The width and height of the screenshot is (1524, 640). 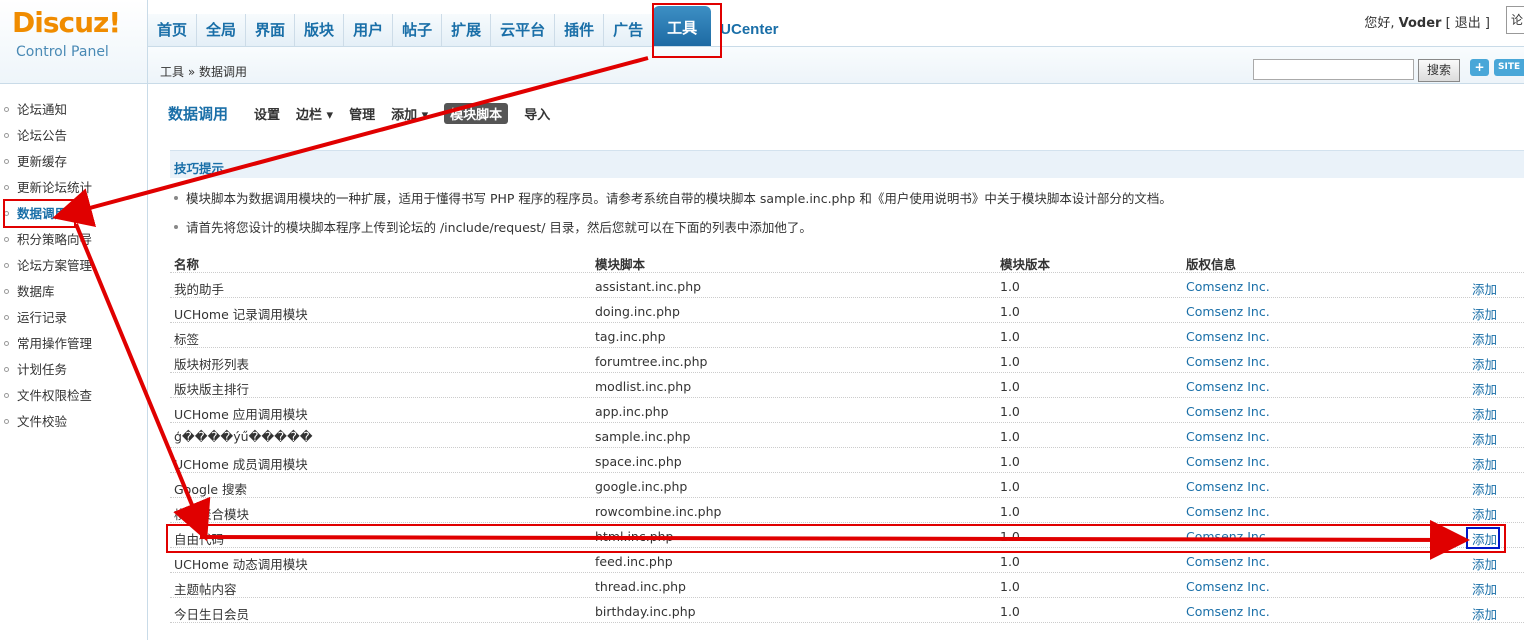 What do you see at coordinates (418, 30) in the screenshot?
I see `nav-tab-posts: 帖子` at bounding box center [418, 30].